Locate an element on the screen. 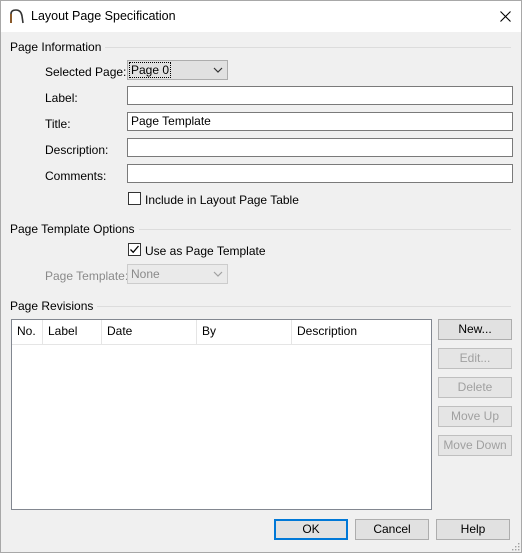 This screenshot has height=553, width=522. close-icon is located at coordinates (505, 16).